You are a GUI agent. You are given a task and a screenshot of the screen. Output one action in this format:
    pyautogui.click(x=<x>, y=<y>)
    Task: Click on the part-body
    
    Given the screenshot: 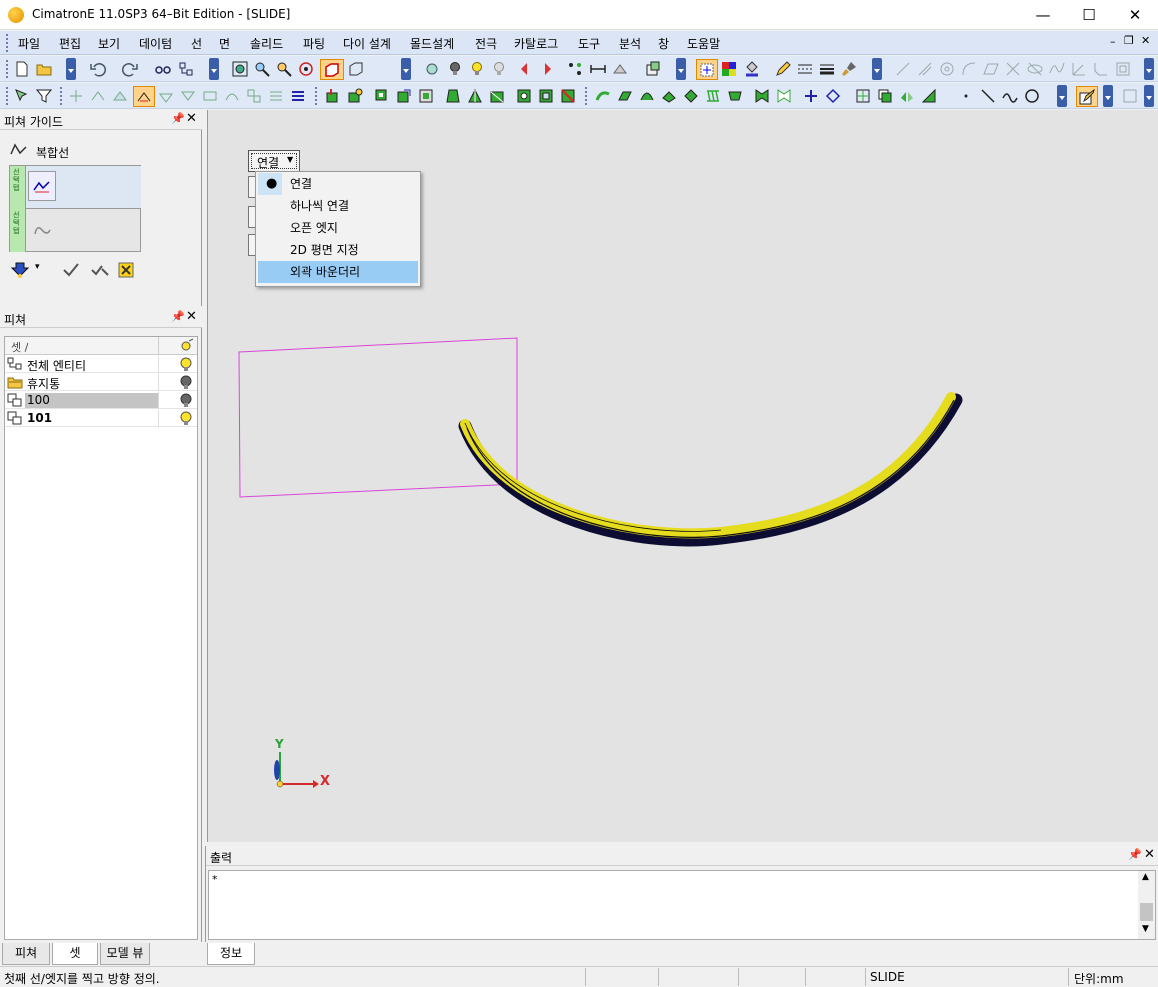 What is the action you would take?
    pyautogui.click(x=708, y=465)
    